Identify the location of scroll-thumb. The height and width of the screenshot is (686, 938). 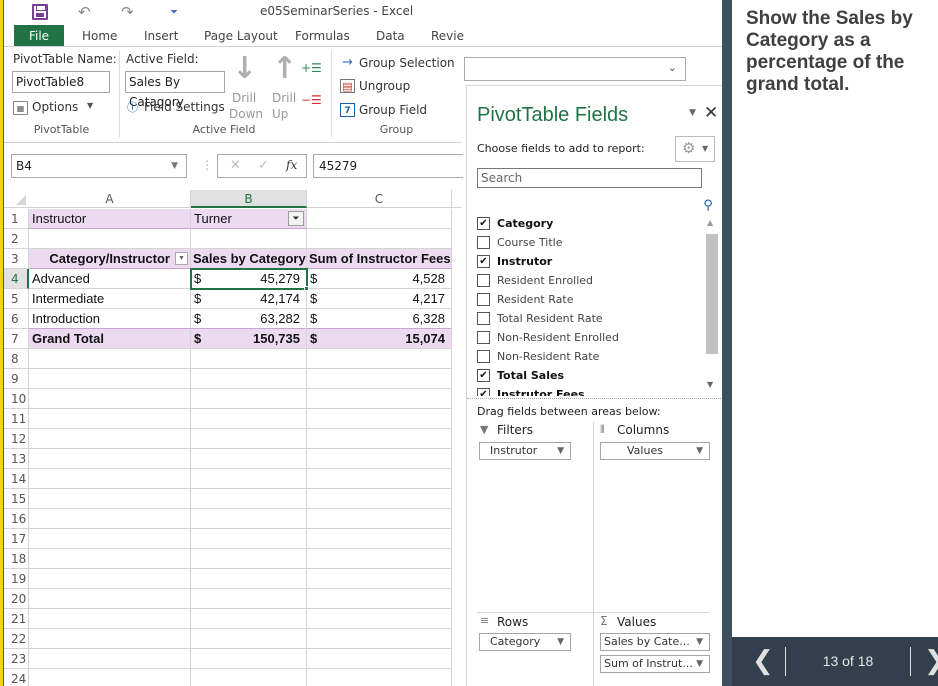
(712, 294).